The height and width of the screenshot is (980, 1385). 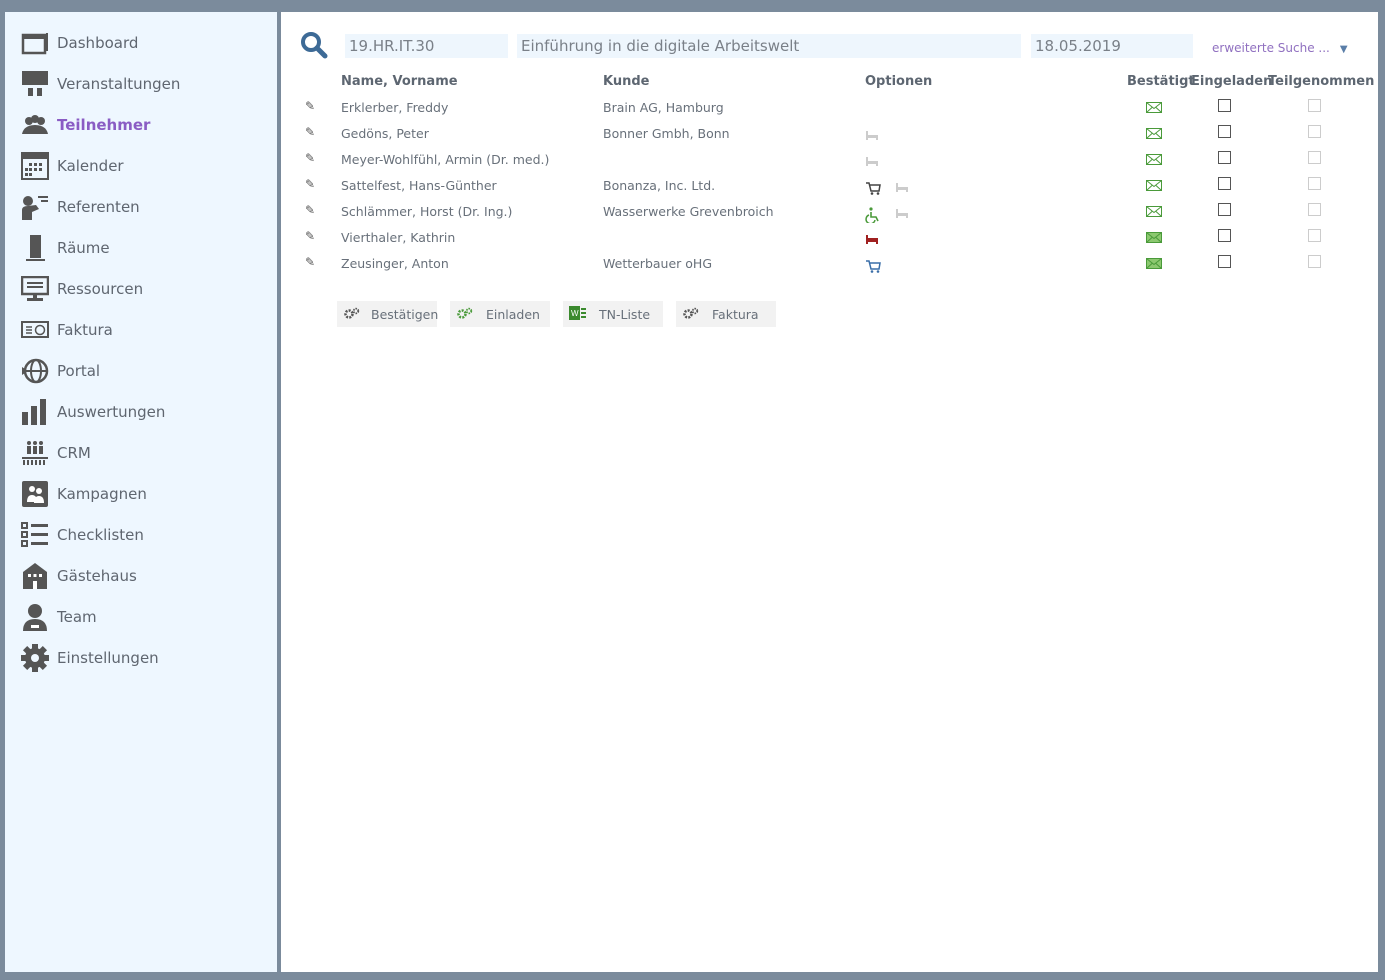 I want to click on advanced-search-link: erweiterte Suche ... ▼, so click(x=1280, y=48).